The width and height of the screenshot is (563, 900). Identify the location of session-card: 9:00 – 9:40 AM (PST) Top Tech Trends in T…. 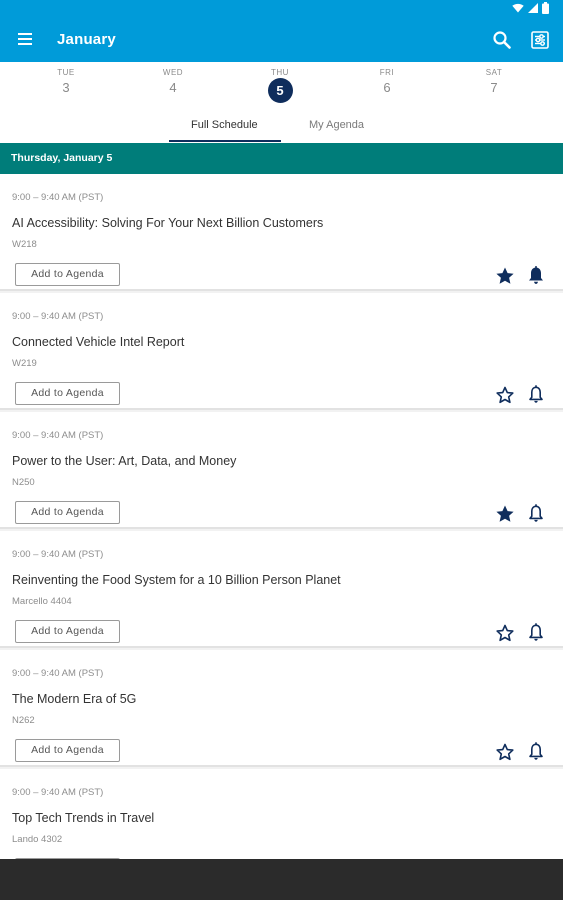
(281, 814).